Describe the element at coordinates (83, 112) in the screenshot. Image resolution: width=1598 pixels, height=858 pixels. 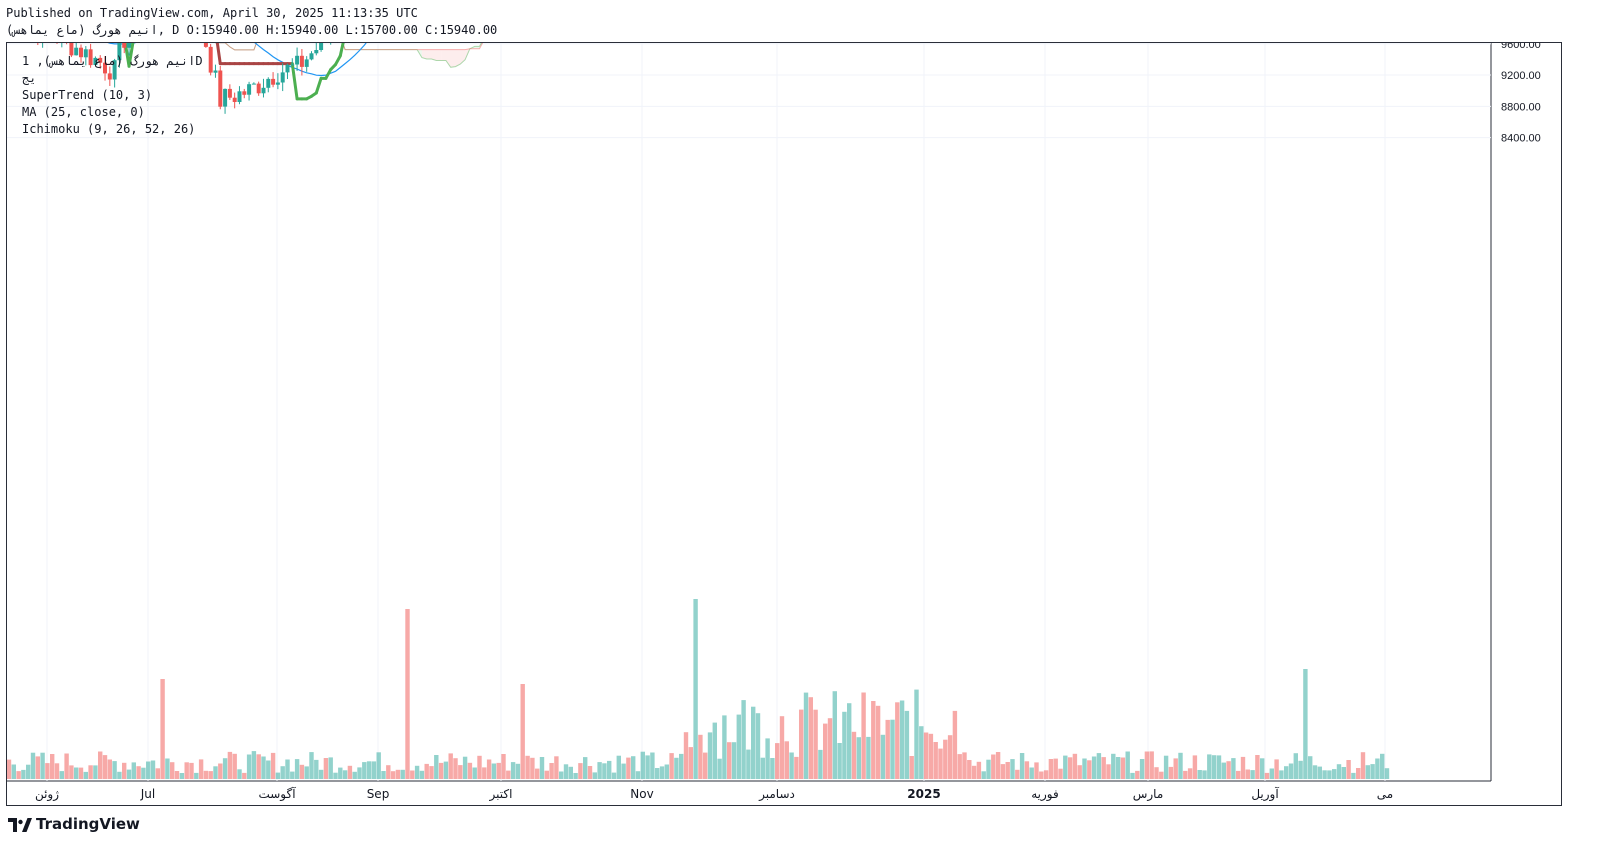
I see `legend-ma: MA (25, close, 0)` at that location.